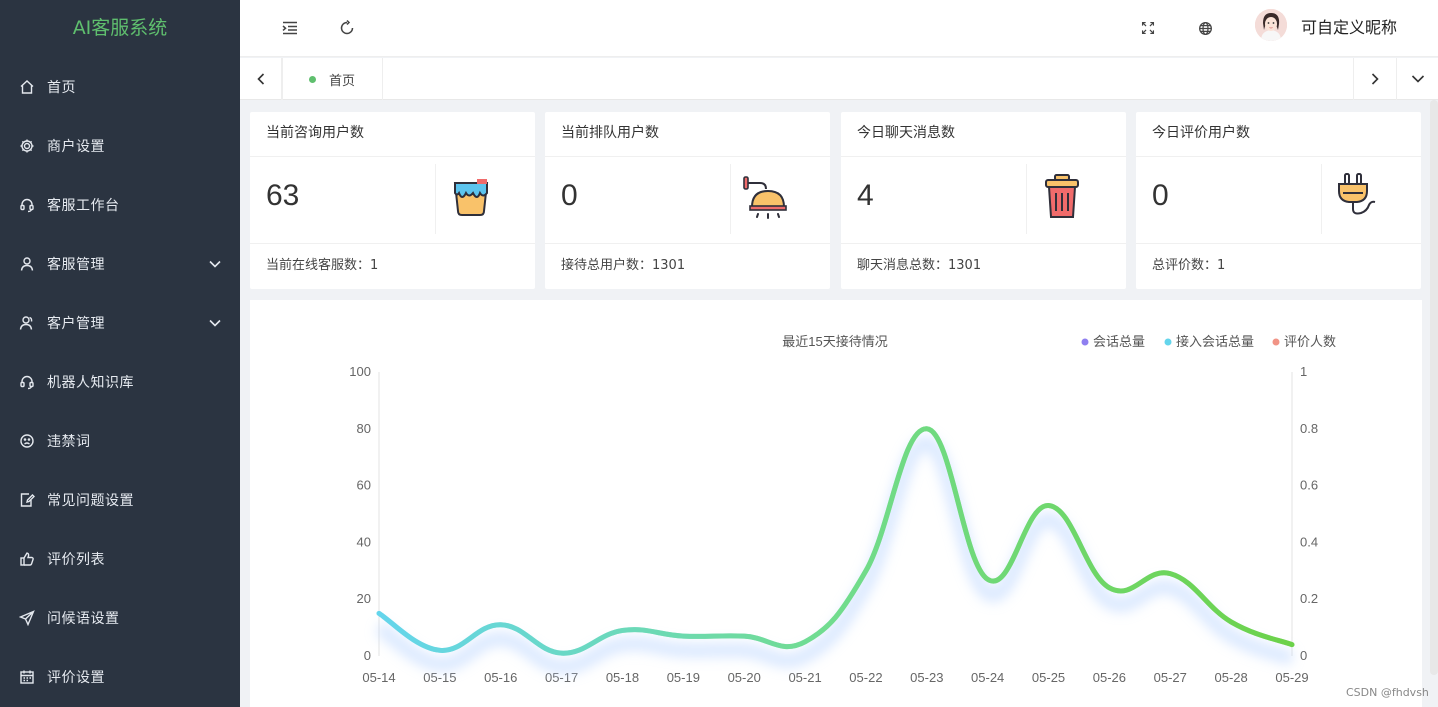 This screenshot has height=707, width=1438. What do you see at coordinates (76, 323) in the screenshot?
I see `sidebar-item-label: 客户管理` at bounding box center [76, 323].